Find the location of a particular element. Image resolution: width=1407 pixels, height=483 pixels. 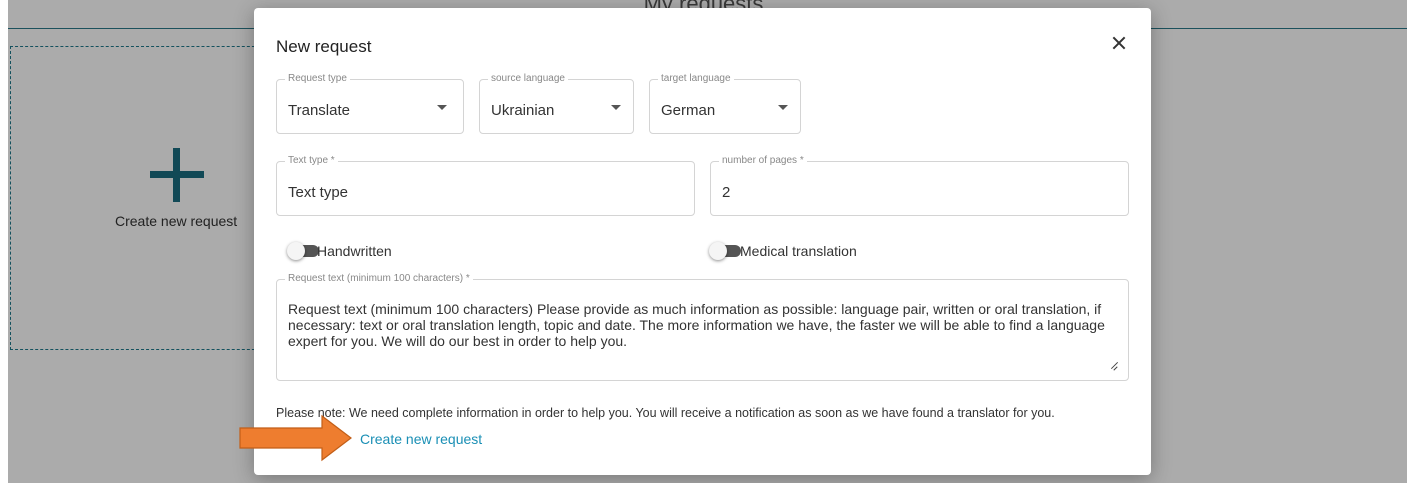

source-language-select: source language Ukrainian is located at coordinates (556, 103).